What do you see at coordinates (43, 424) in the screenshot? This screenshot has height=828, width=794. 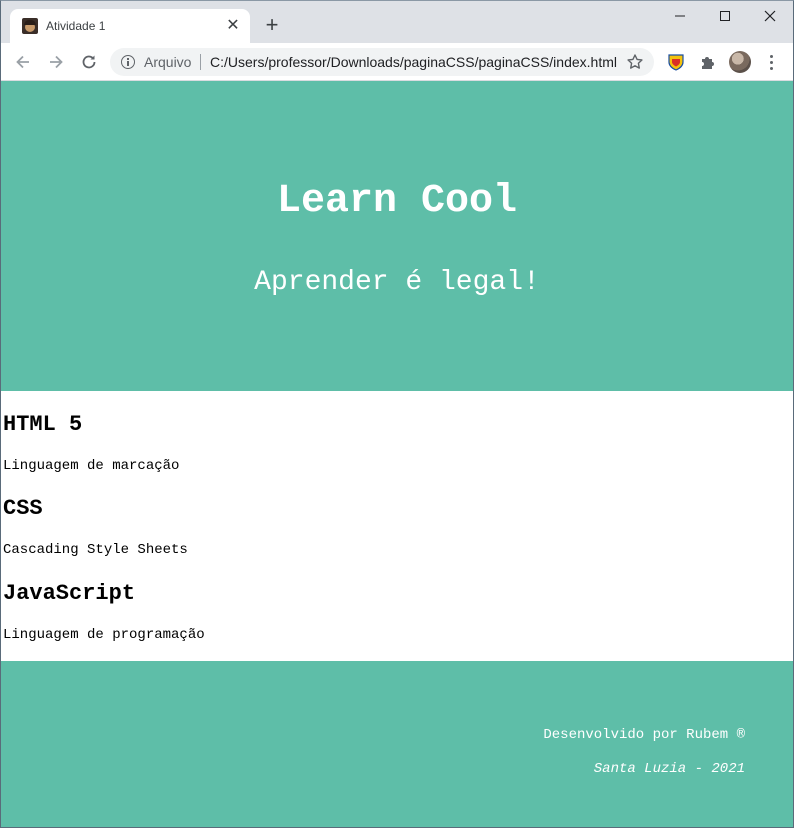 I see `topic-title-html5: HTML 5` at bounding box center [43, 424].